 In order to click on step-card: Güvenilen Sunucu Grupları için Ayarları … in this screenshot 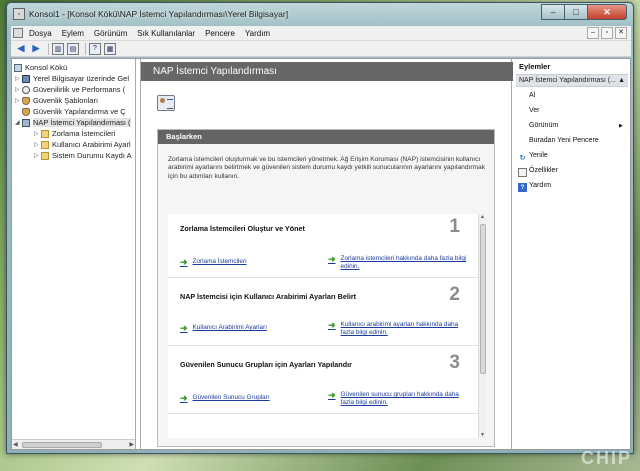, I will do `click(323, 382)`.